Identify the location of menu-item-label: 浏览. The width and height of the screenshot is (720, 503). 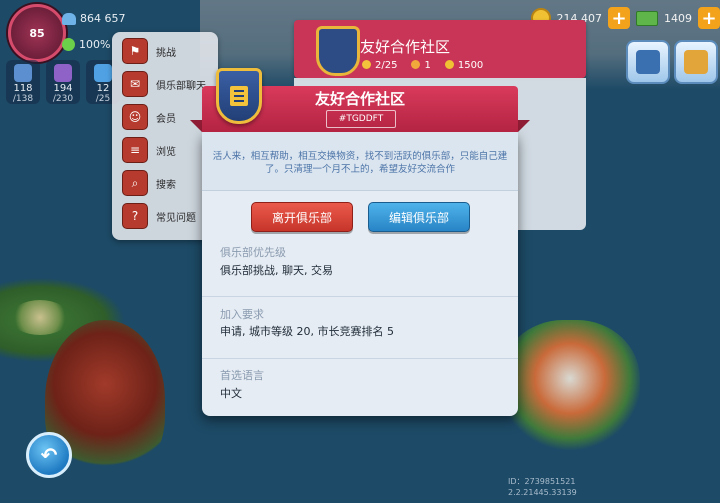
(166, 152).